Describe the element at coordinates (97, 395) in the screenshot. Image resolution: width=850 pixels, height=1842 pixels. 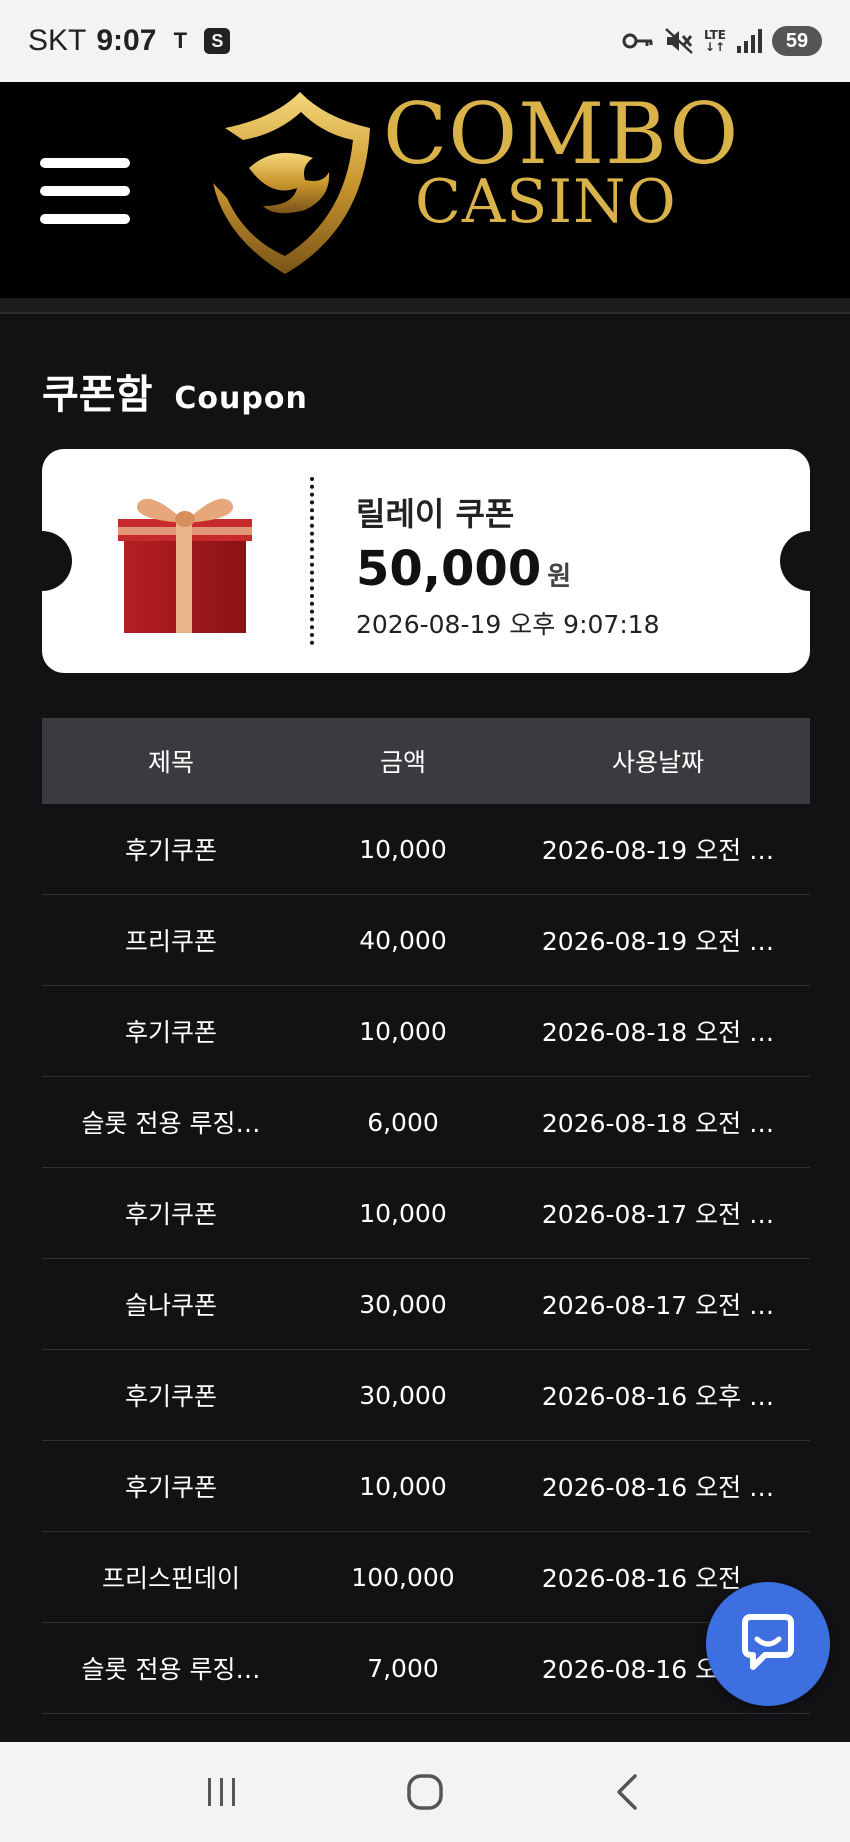
I see `page-title-korean: 쿠폰함` at that location.